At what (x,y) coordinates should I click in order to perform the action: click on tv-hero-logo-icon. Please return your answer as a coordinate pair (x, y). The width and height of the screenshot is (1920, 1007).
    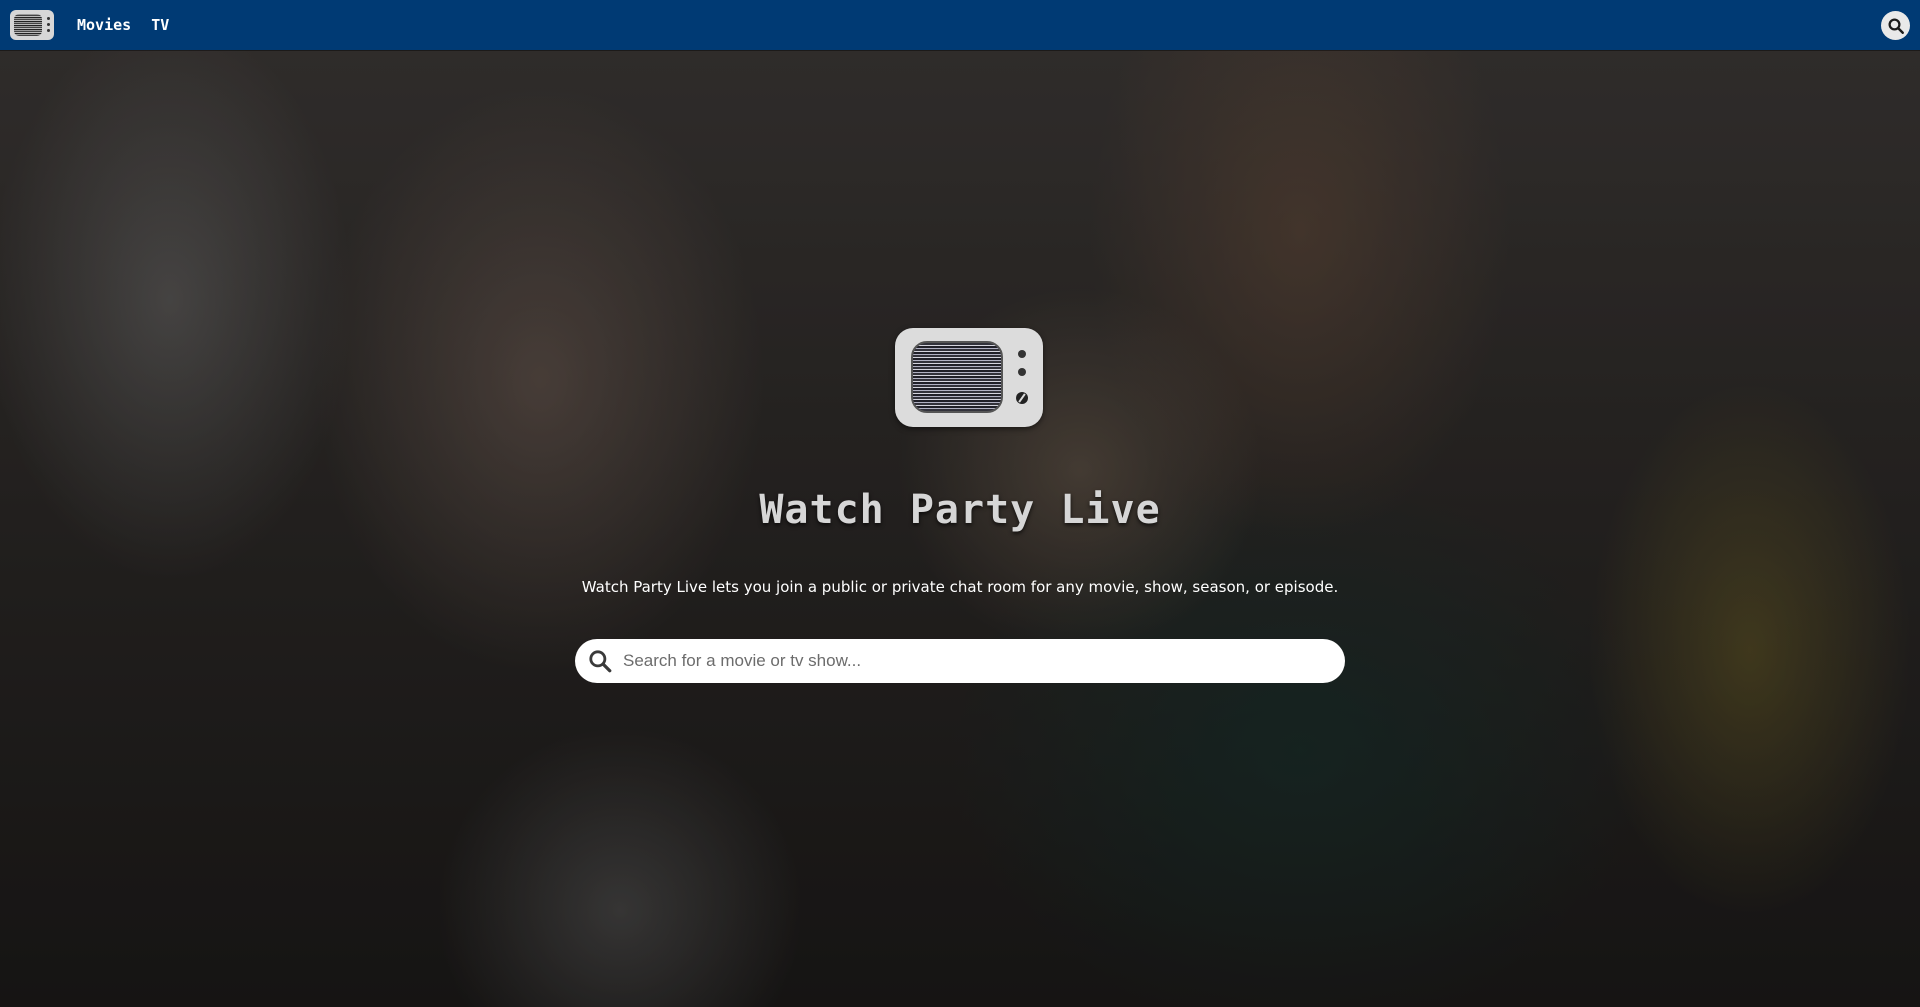
    Looking at the image, I should click on (969, 377).